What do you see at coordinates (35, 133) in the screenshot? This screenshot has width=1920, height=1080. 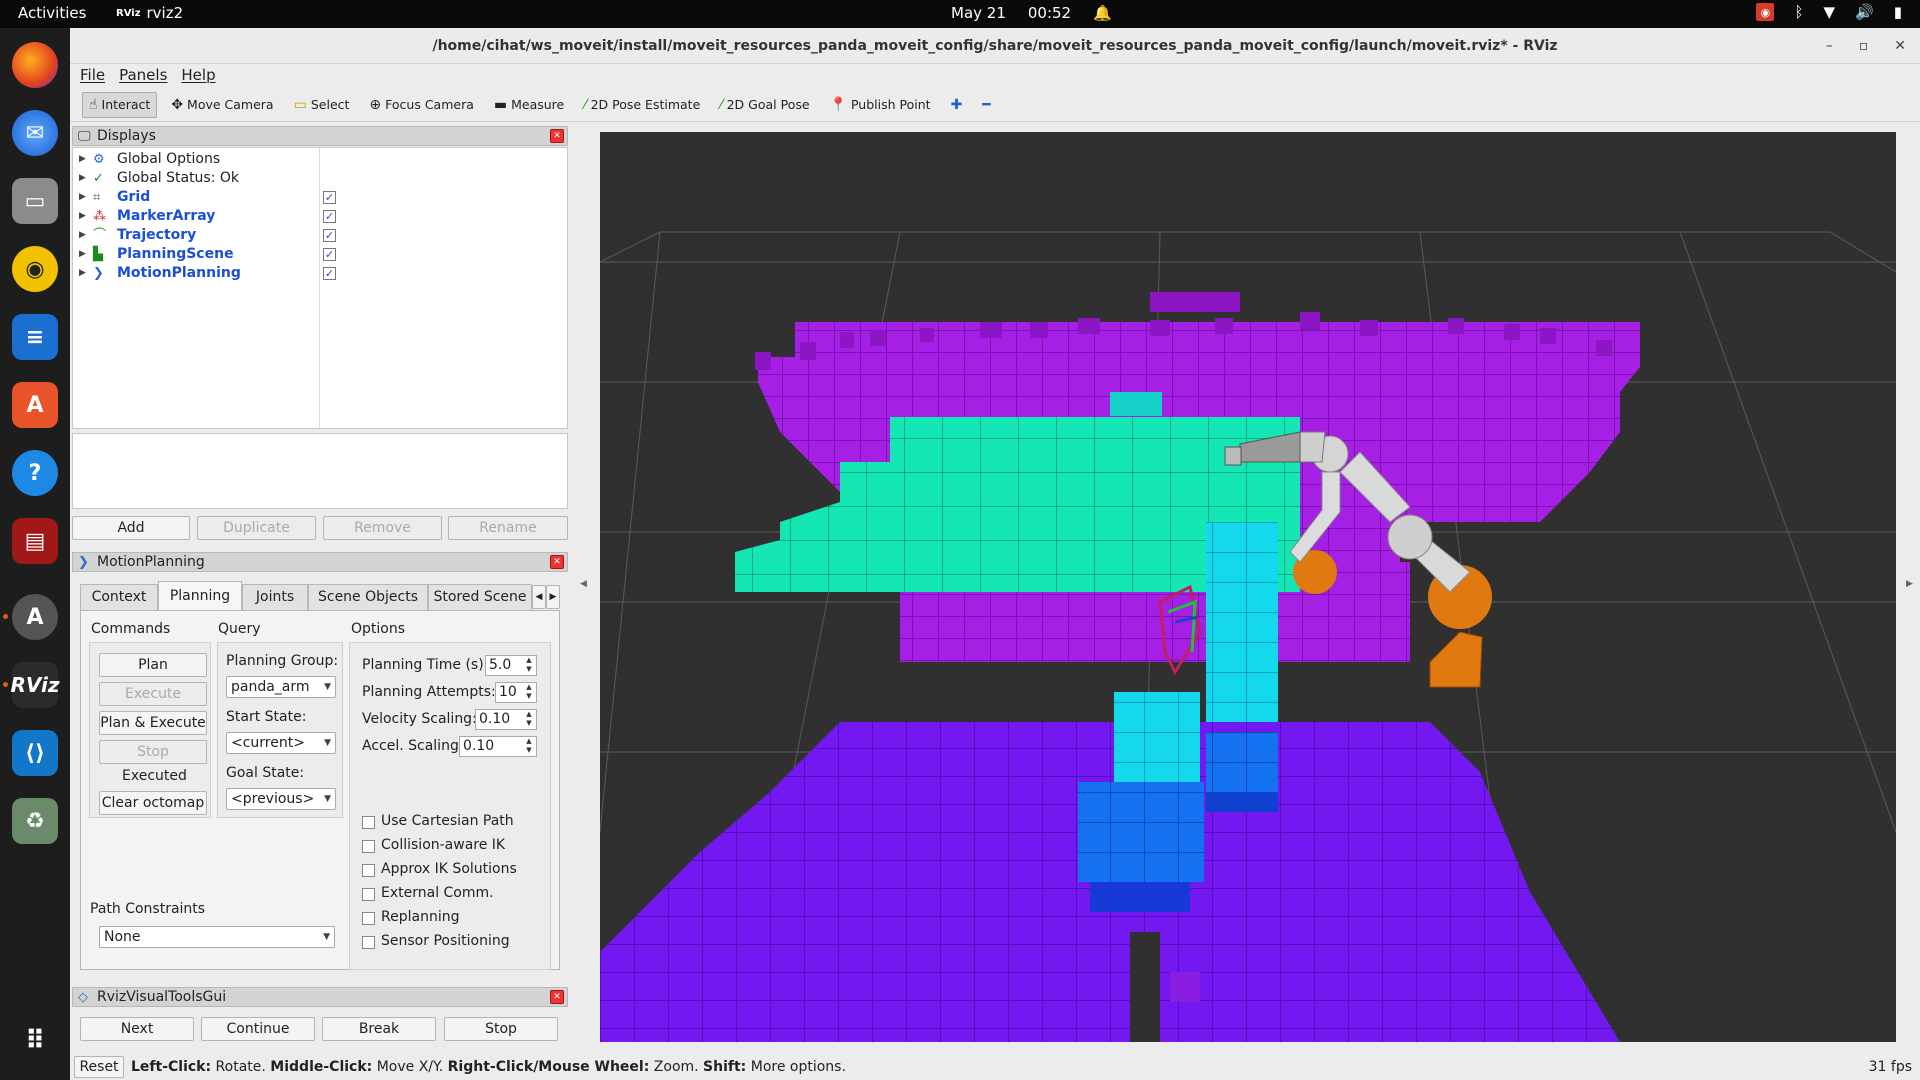 I see `thunderbird-icon: ✉` at bounding box center [35, 133].